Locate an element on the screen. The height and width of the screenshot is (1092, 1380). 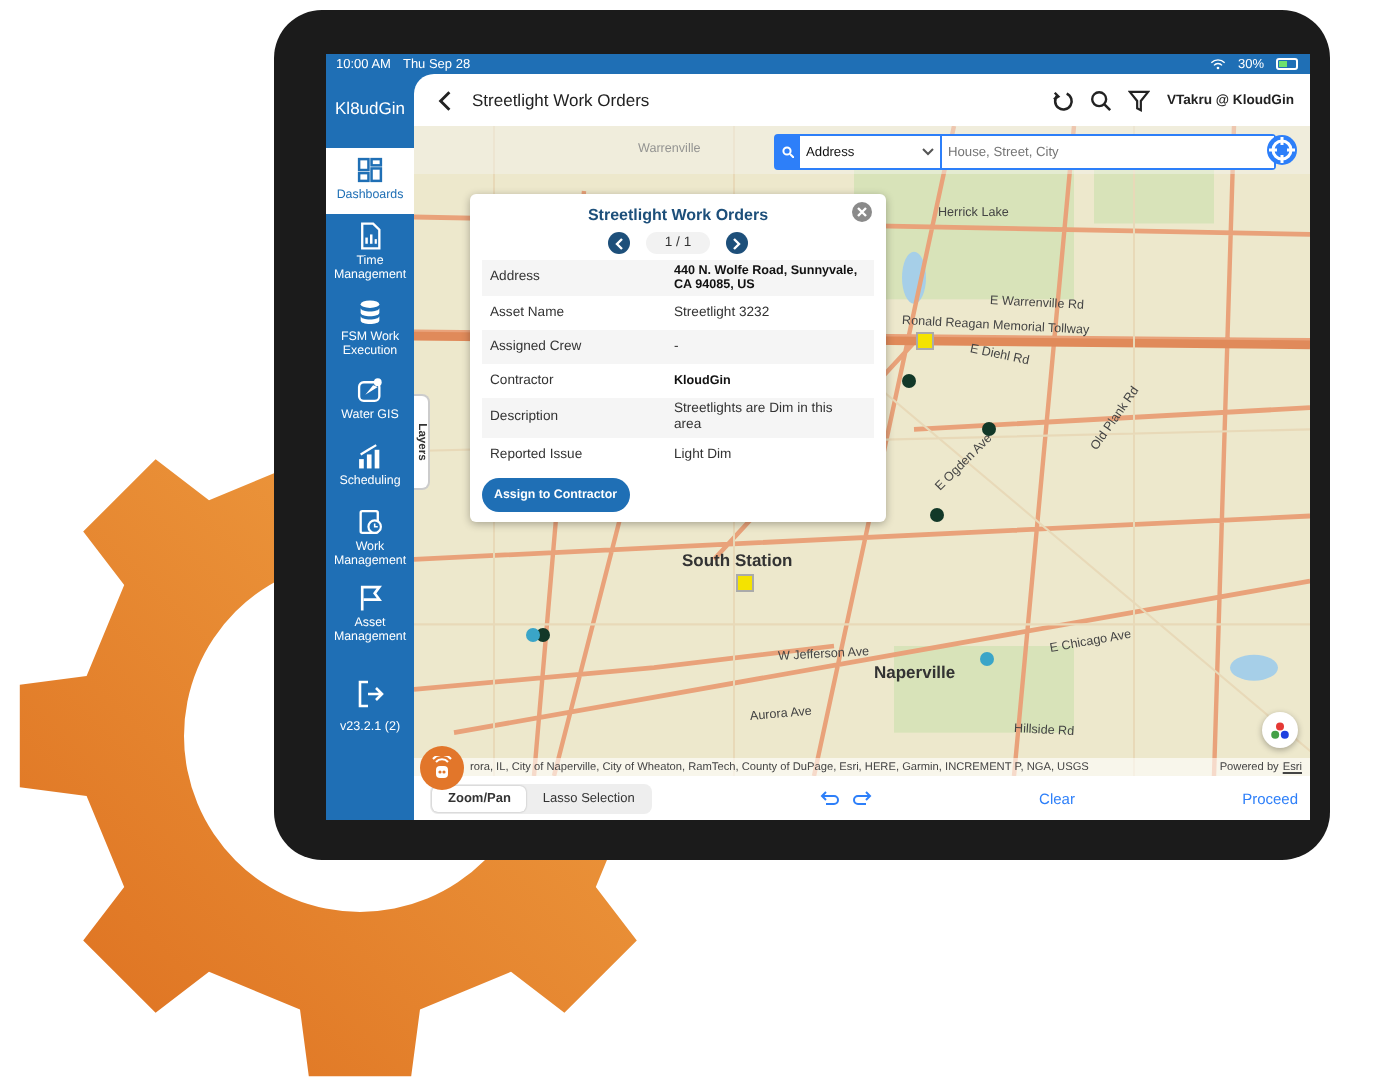
dashboard-icon is located at coordinates (370, 170).